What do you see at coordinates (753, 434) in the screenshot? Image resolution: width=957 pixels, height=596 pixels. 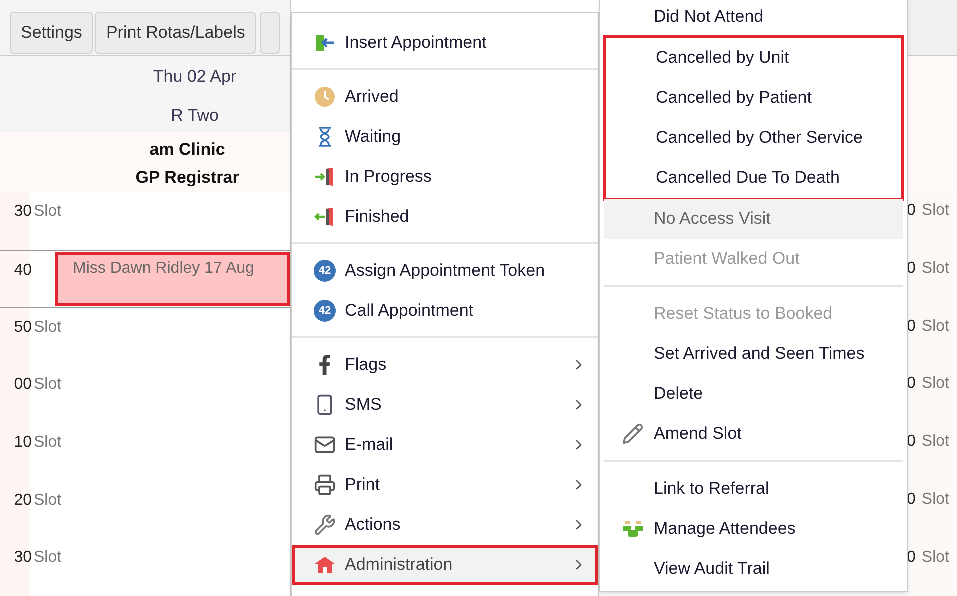 I see `menu-item: Amend Slot` at bounding box center [753, 434].